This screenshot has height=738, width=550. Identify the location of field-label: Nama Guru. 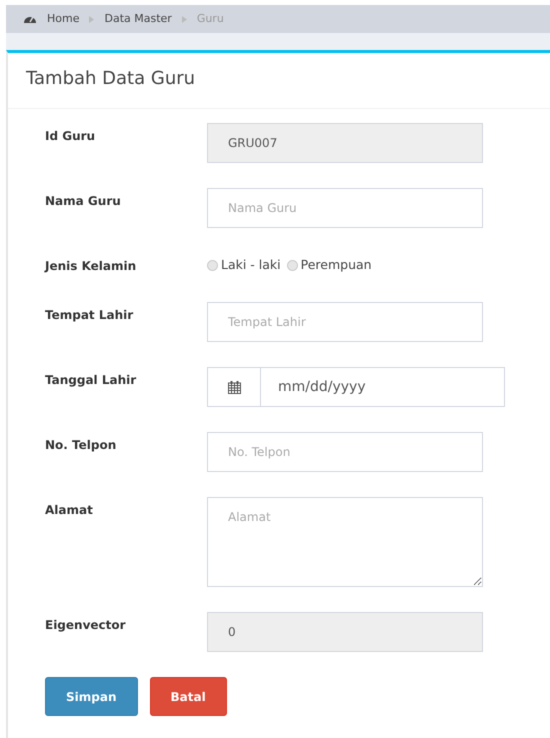
(83, 201).